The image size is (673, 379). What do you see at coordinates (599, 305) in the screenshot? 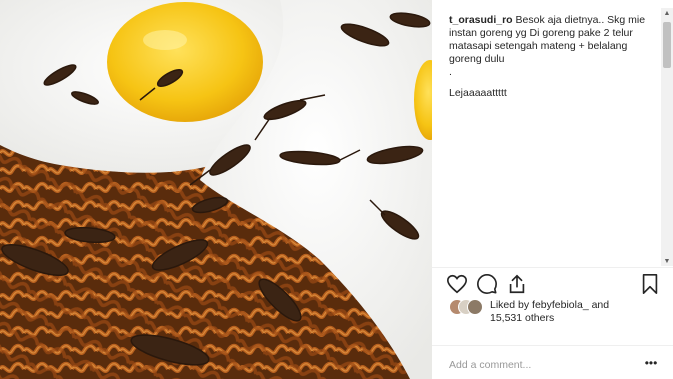
I see `likes-mid: and` at bounding box center [599, 305].